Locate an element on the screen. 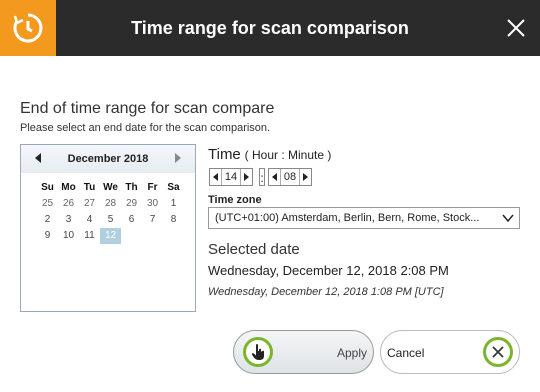  minute-value: 08 is located at coordinates (290, 177).